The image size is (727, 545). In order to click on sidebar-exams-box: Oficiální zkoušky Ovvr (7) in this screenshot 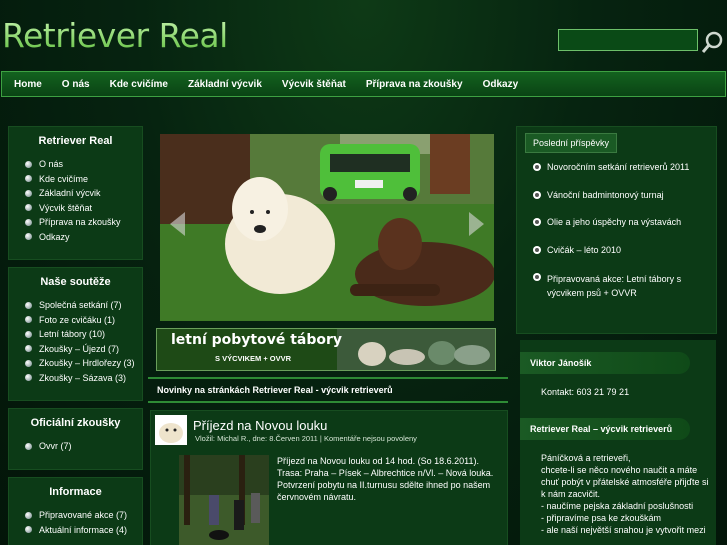, I will do `click(75, 439)`.